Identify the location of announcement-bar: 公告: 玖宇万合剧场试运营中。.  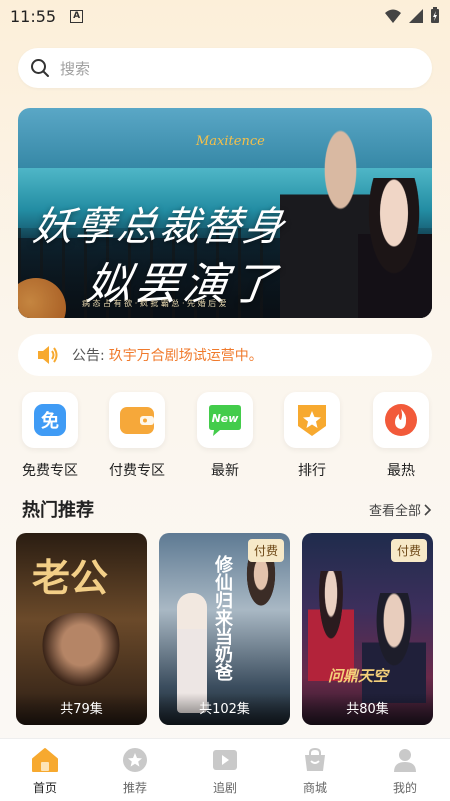
(225, 355).